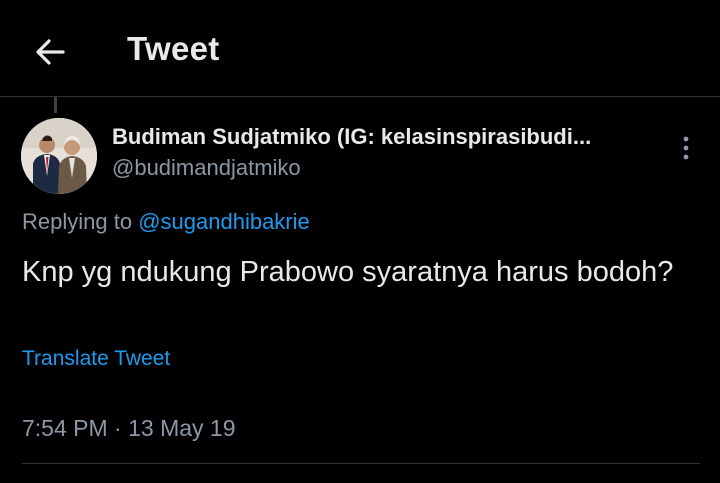 Image resolution: width=720 pixels, height=483 pixels. I want to click on replying-to-label: Replying to, so click(77, 221).